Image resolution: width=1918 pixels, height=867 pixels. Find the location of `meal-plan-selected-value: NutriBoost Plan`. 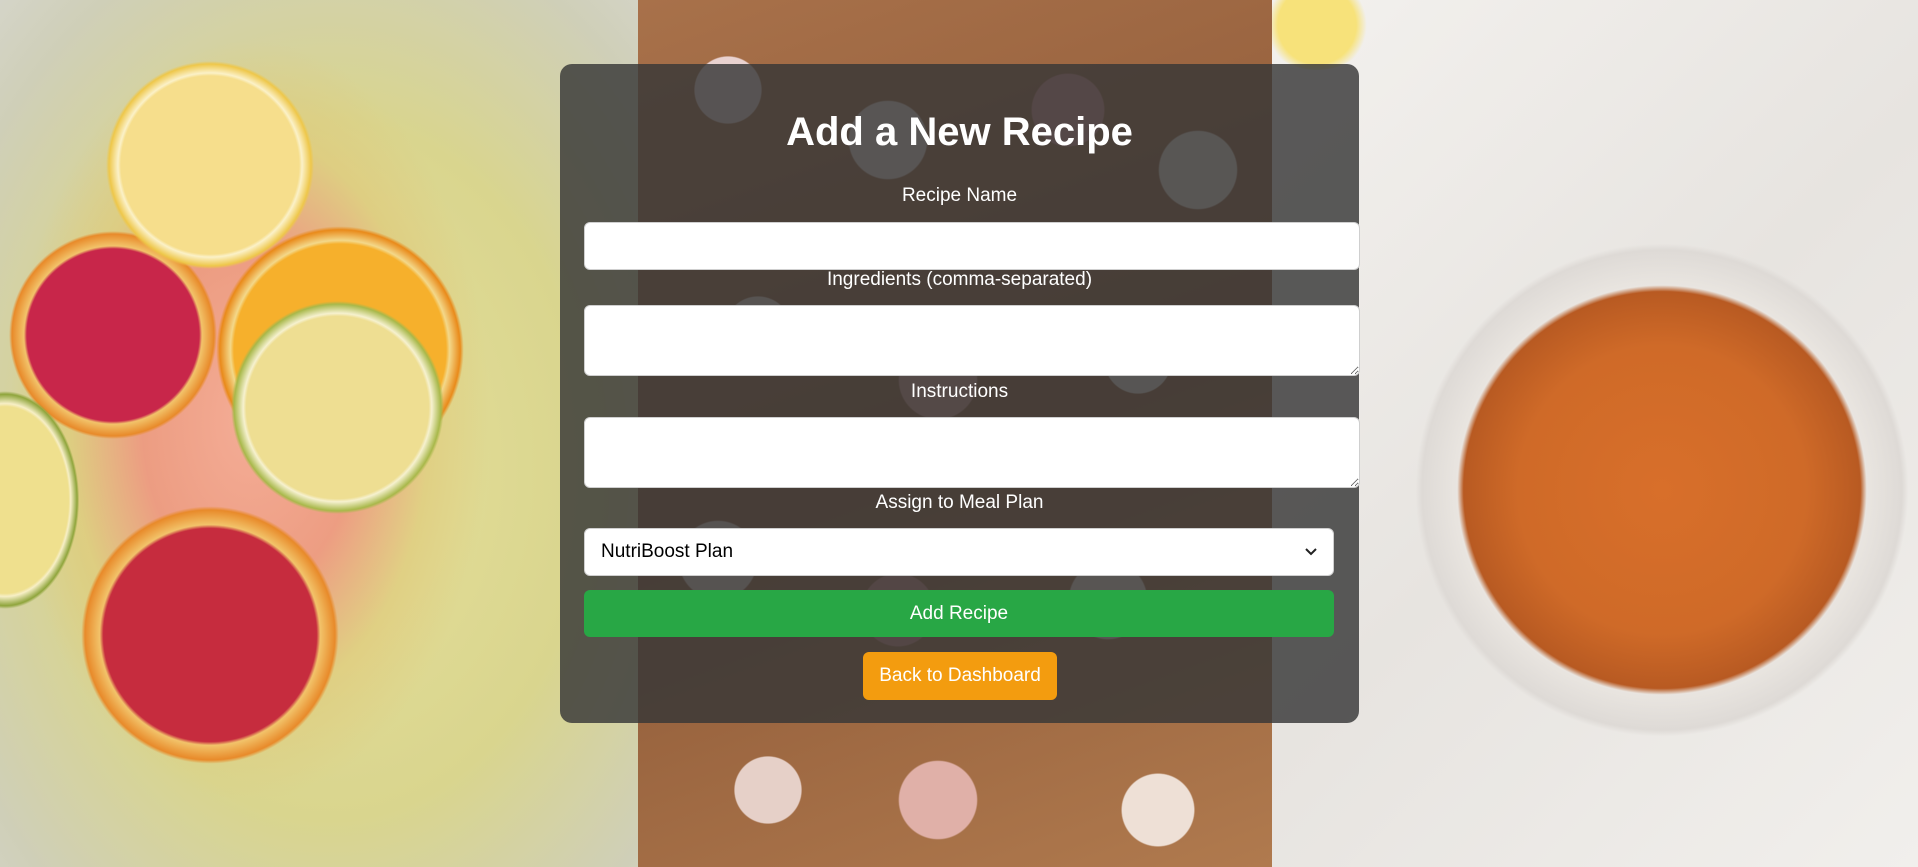

meal-plan-selected-value: NutriBoost Plan is located at coordinates (667, 551).